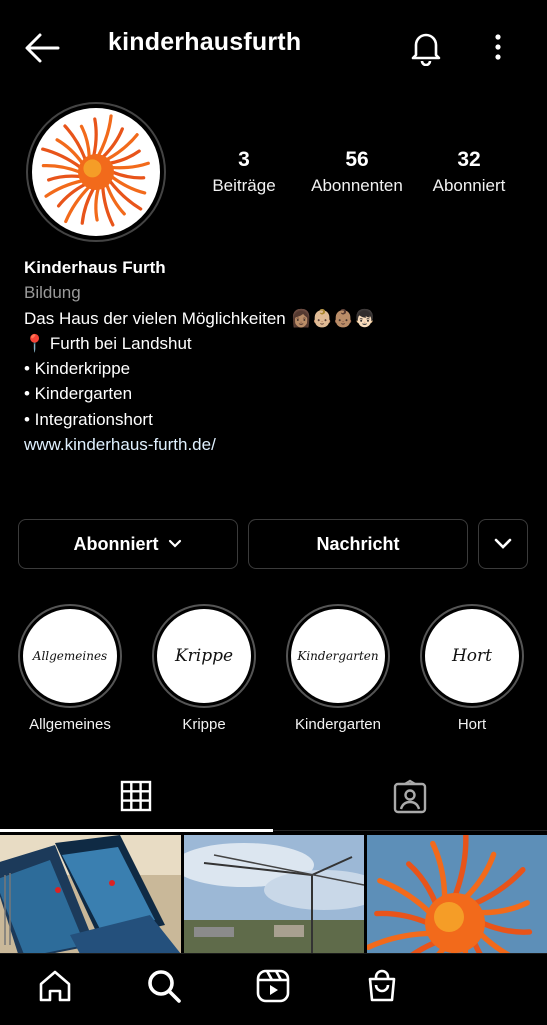  I want to click on highlight-label: Hort, so click(472, 724).